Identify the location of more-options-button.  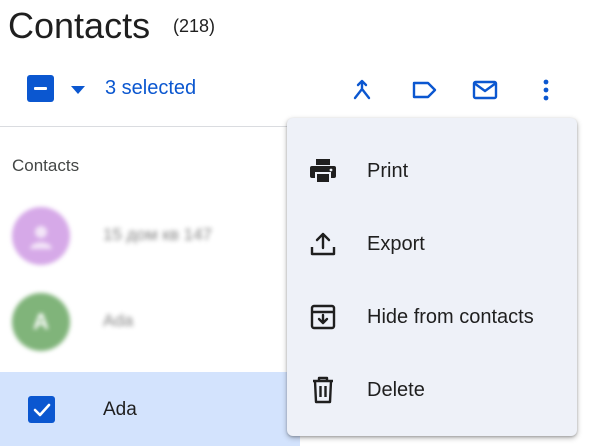
(546, 90).